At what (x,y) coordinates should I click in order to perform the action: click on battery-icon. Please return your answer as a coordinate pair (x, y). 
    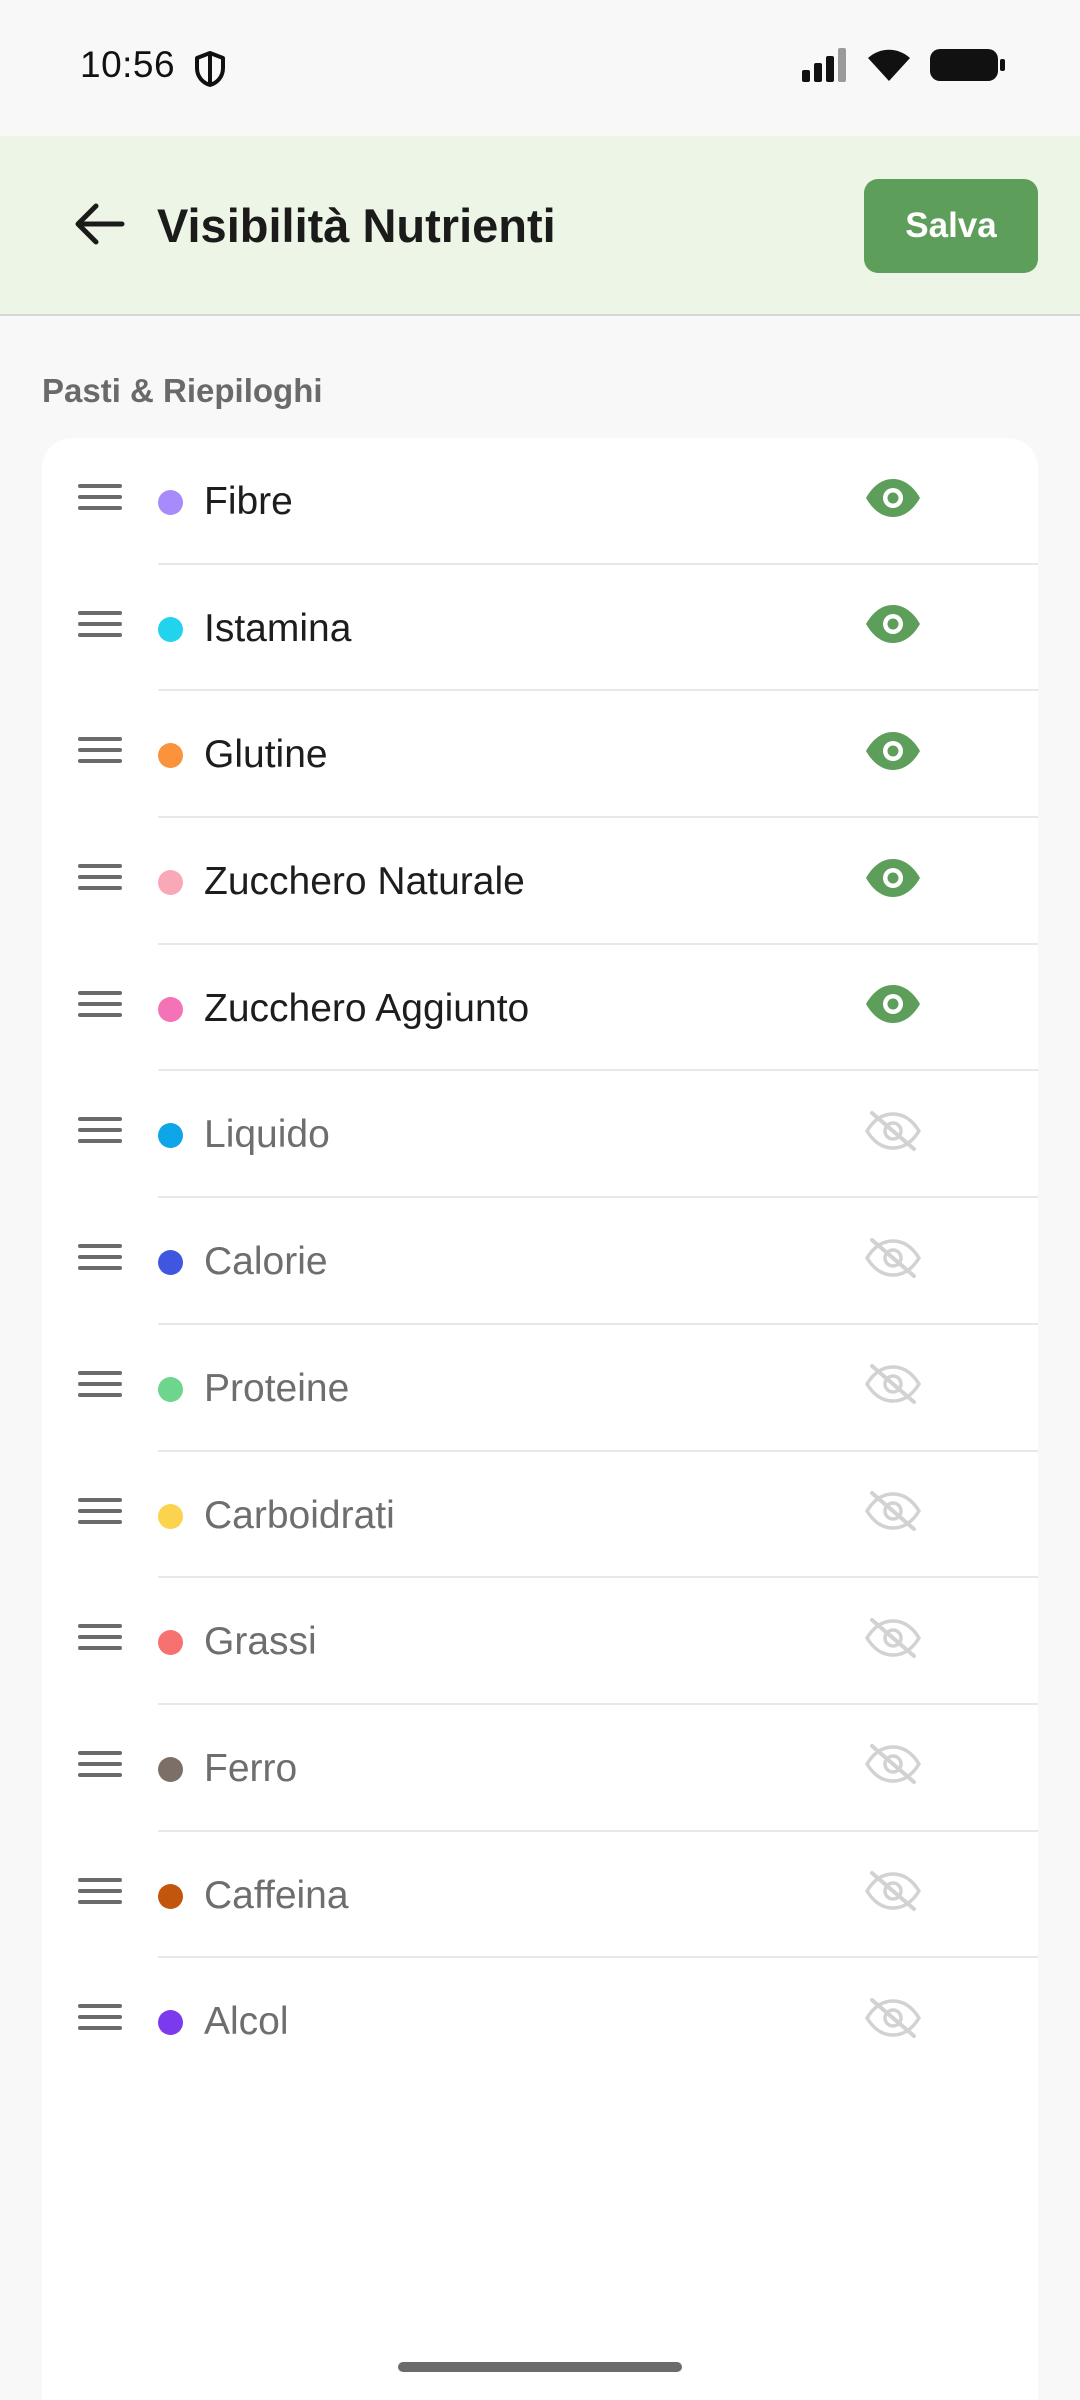
    Looking at the image, I should click on (968, 67).